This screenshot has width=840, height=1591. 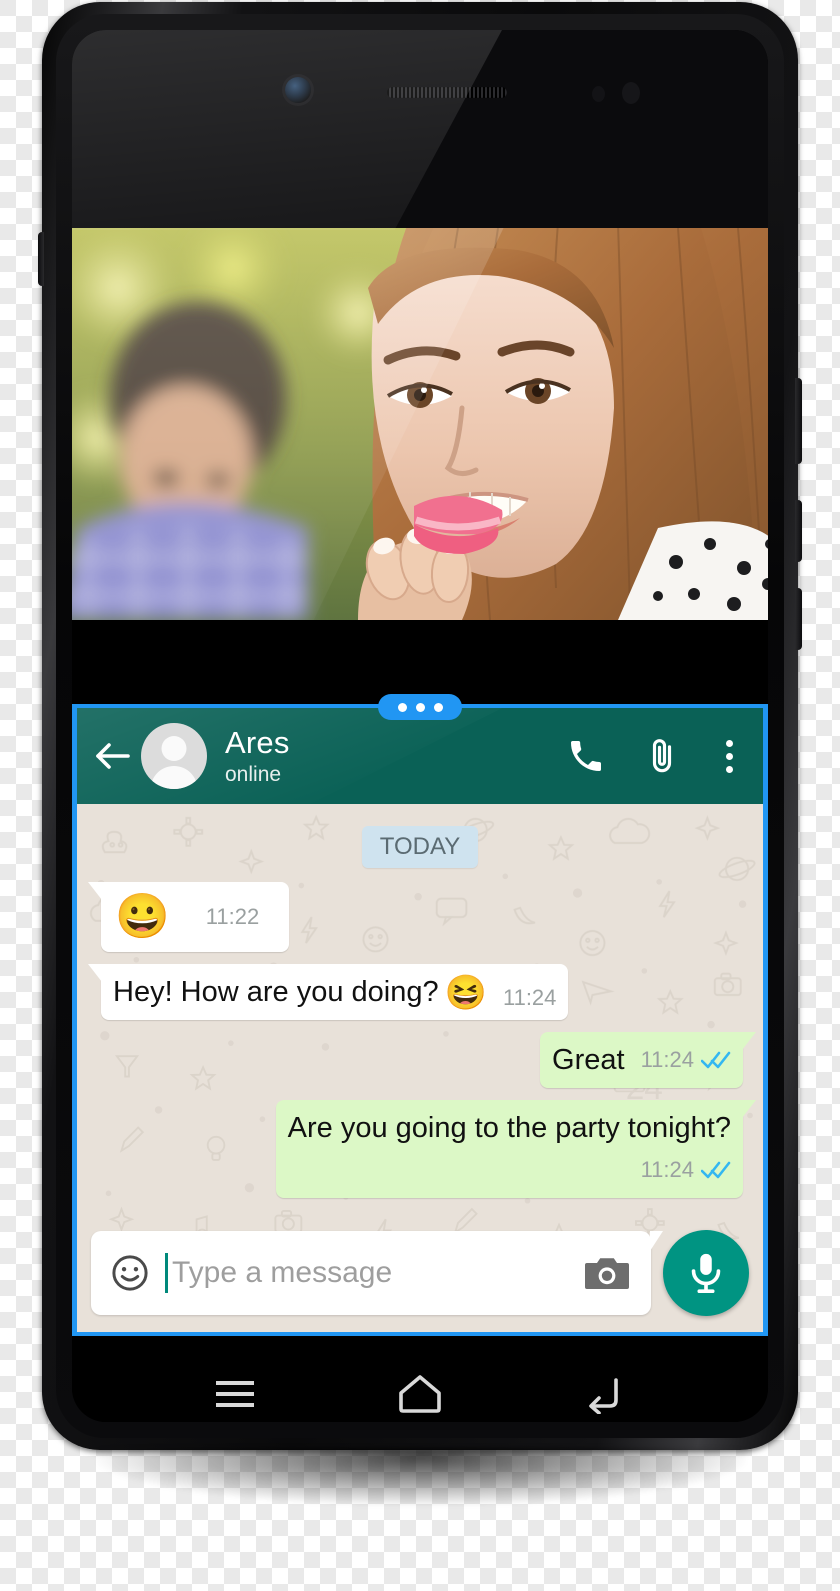 I want to click on smiley-icon, so click(x=130, y=1273).